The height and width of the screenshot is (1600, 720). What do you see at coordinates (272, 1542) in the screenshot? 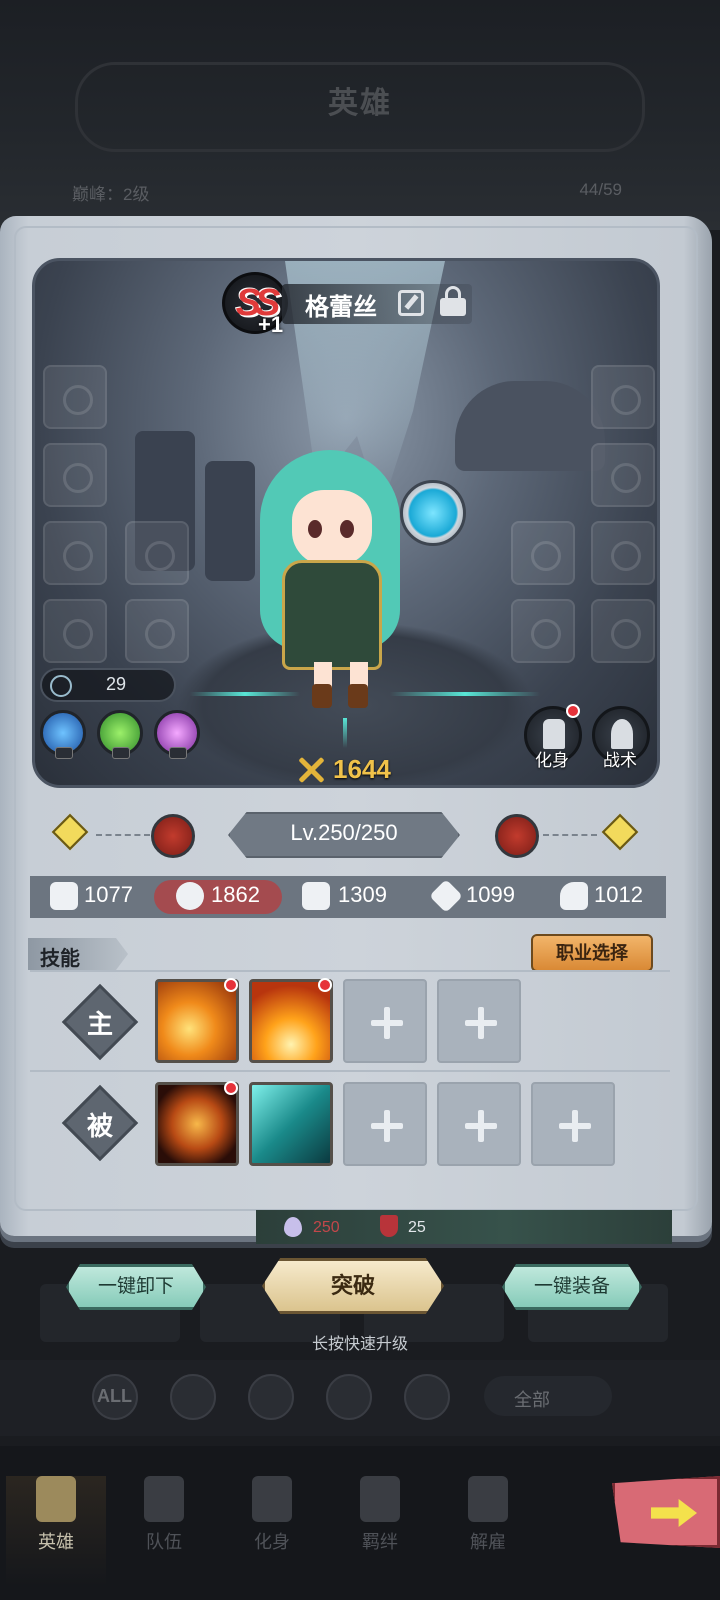
I see `tab-label: 化身` at bounding box center [272, 1542].